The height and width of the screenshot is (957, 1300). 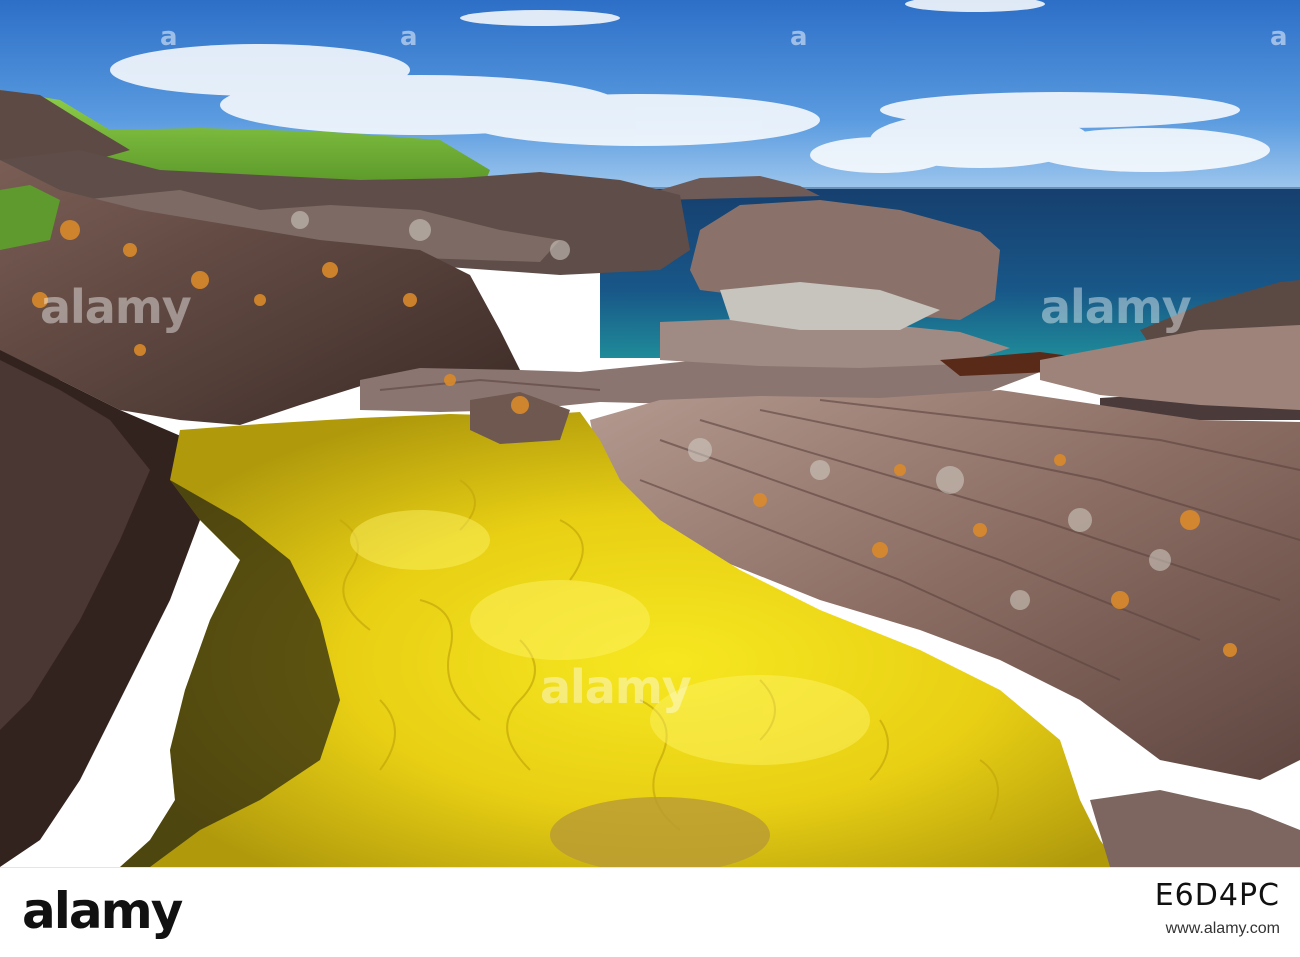 I want to click on alamy-logo: alamy, so click(x=102, y=911).